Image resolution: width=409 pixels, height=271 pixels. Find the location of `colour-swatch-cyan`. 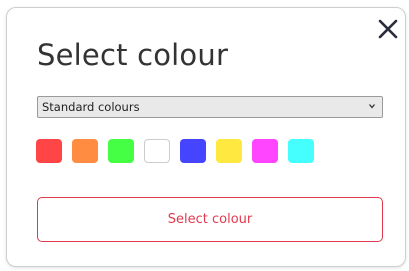

colour-swatch-cyan is located at coordinates (301, 151).